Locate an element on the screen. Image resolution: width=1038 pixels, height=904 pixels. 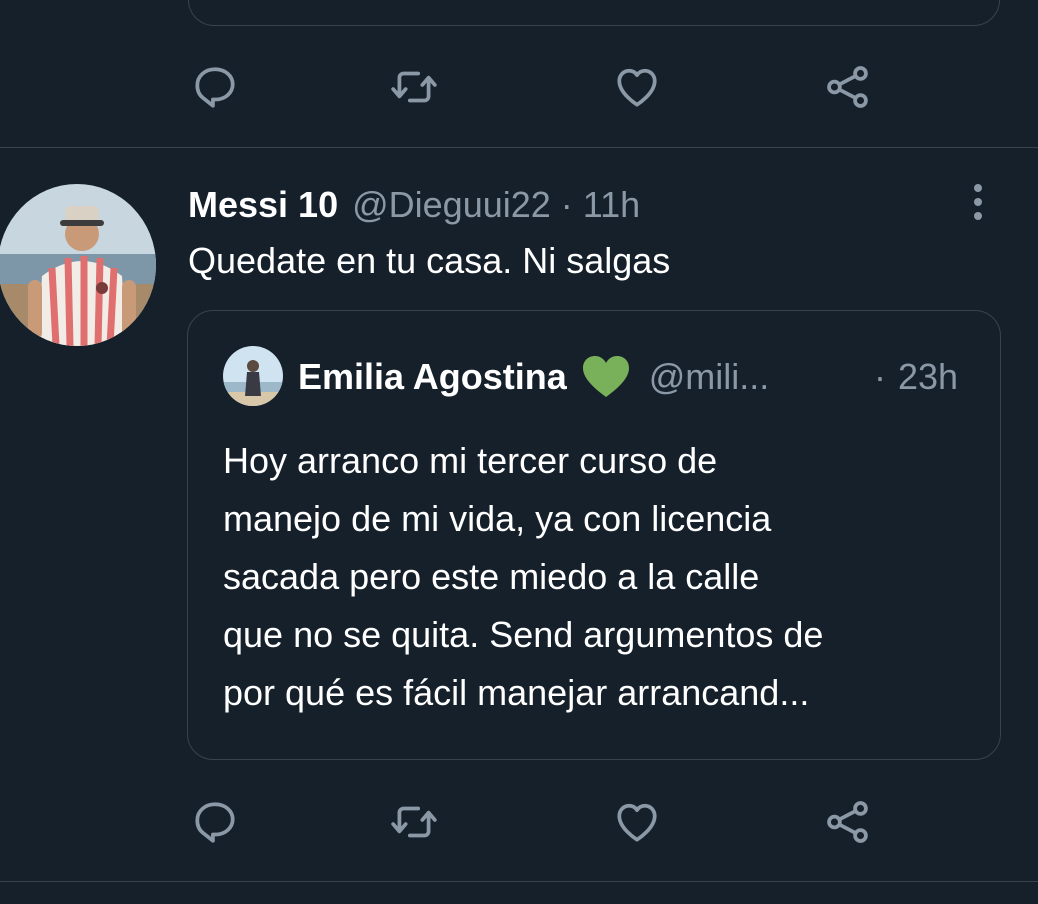
quoted-tweet-time: · 23h is located at coordinates (916, 377).